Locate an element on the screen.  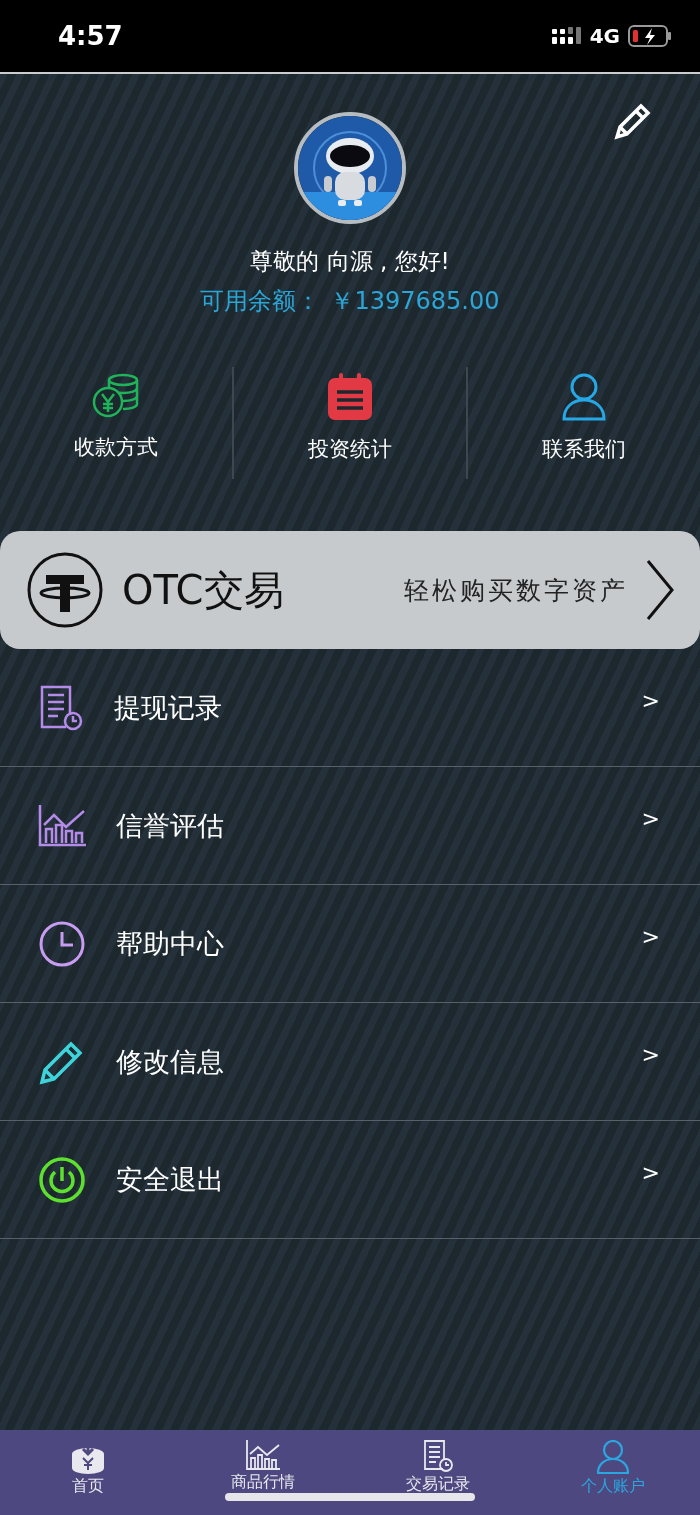
quick-action-label: 收款方式 is located at coordinates (116, 447).